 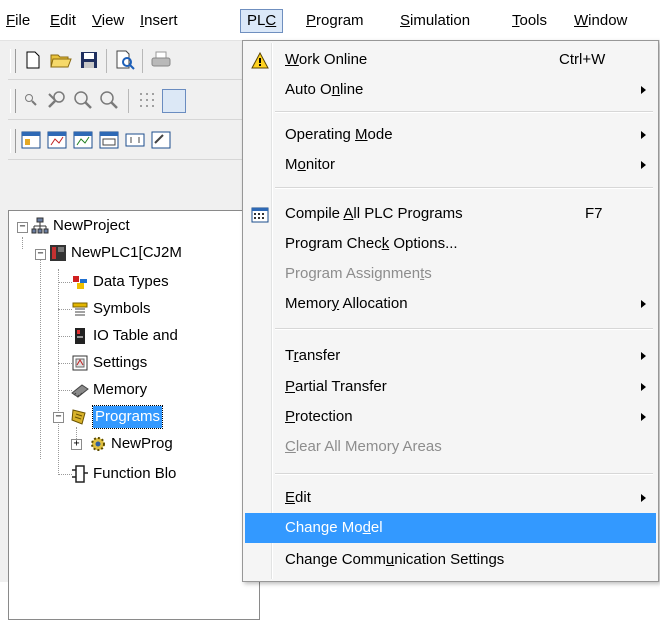 What do you see at coordinates (529, 21) in the screenshot?
I see `menu-tools: Tools` at bounding box center [529, 21].